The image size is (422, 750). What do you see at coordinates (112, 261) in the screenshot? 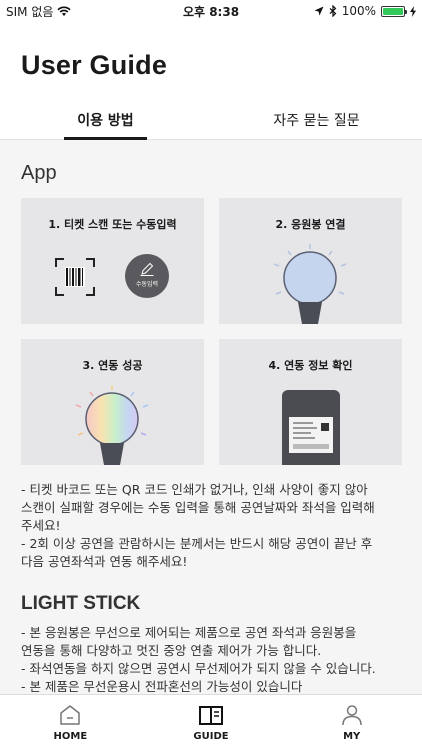
I see `guide-card-scan: 1. 티켓 스캔 또는 수동입력 수동입력` at bounding box center [112, 261].